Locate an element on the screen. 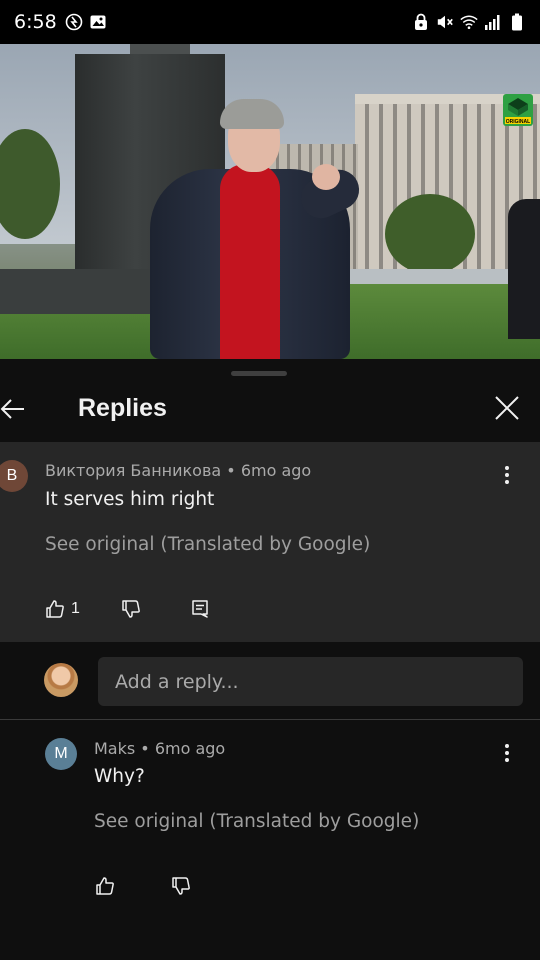 Image resolution: width=540 pixels, height=960 pixels. gallery-icon is located at coordinates (98, 22).